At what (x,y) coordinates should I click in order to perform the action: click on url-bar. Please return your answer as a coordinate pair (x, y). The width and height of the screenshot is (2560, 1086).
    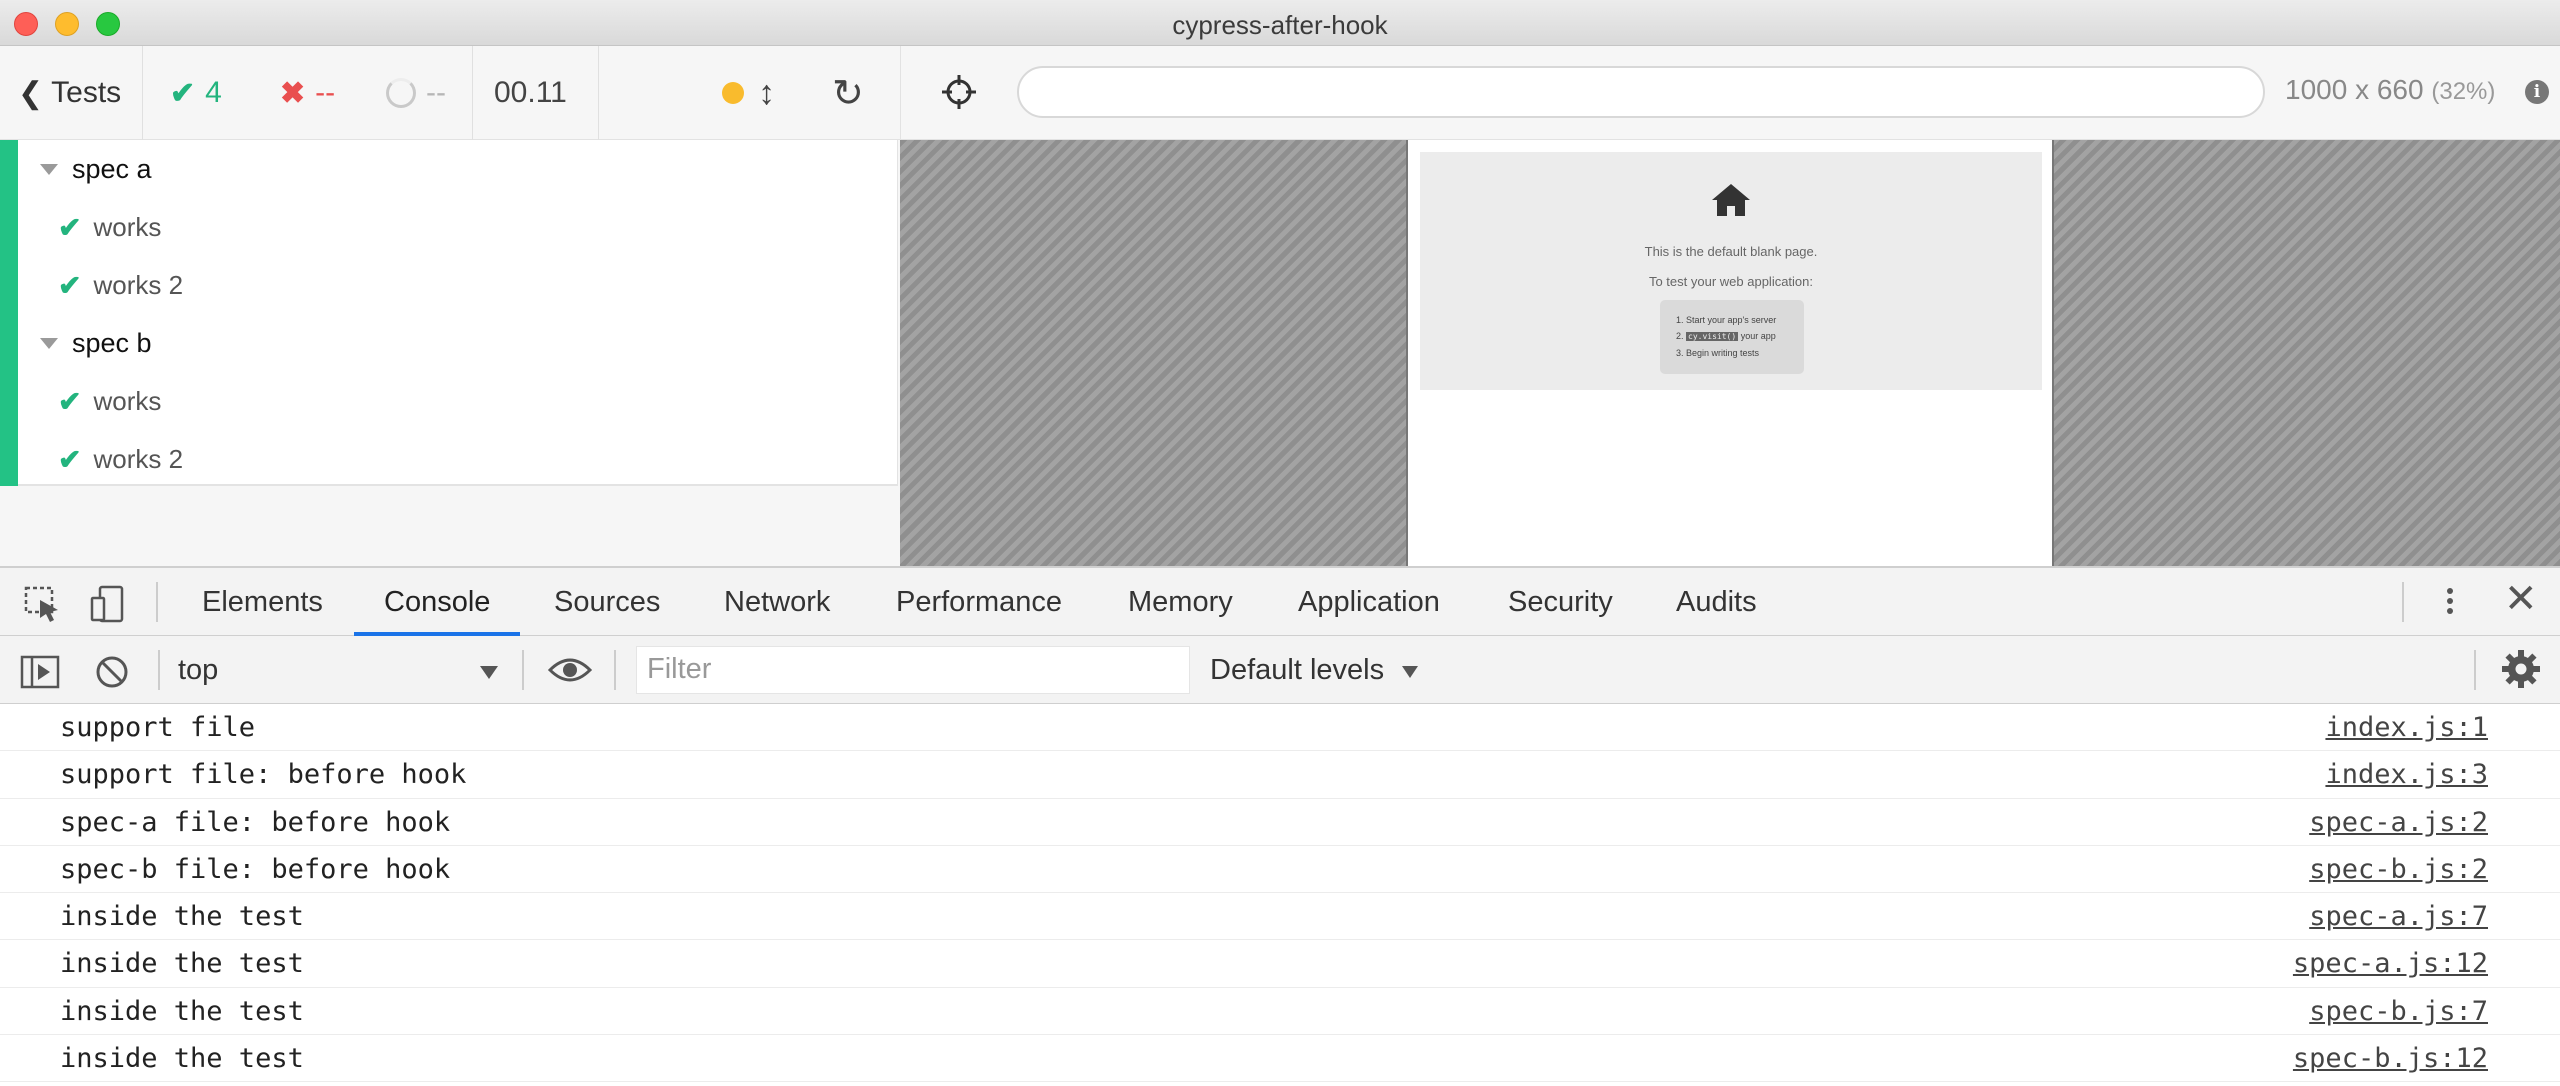
    Looking at the image, I should click on (1641, 92).